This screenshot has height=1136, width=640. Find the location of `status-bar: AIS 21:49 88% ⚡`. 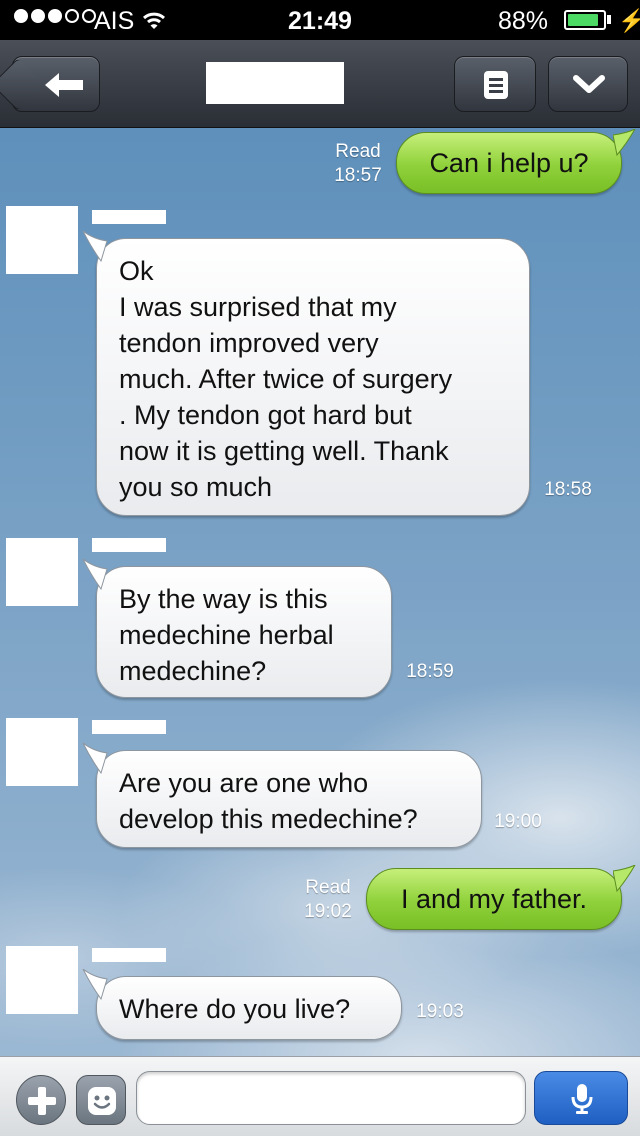

status-bar: AIS 21:49 88% ⚡ is located at coordinates (320, 20).